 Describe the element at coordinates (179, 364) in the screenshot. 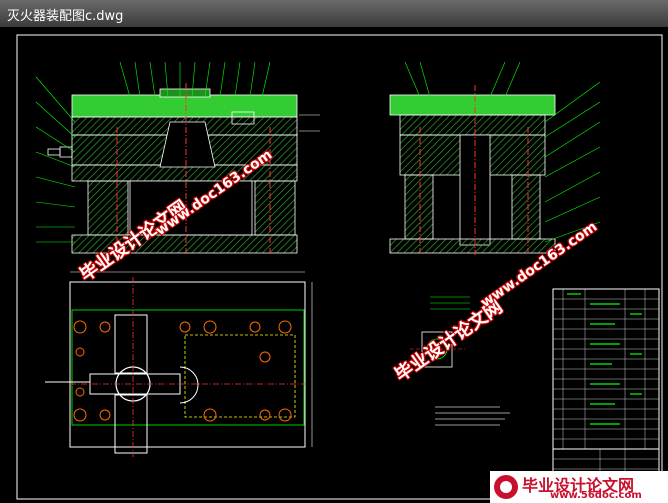

I see `plan-view` at that location.